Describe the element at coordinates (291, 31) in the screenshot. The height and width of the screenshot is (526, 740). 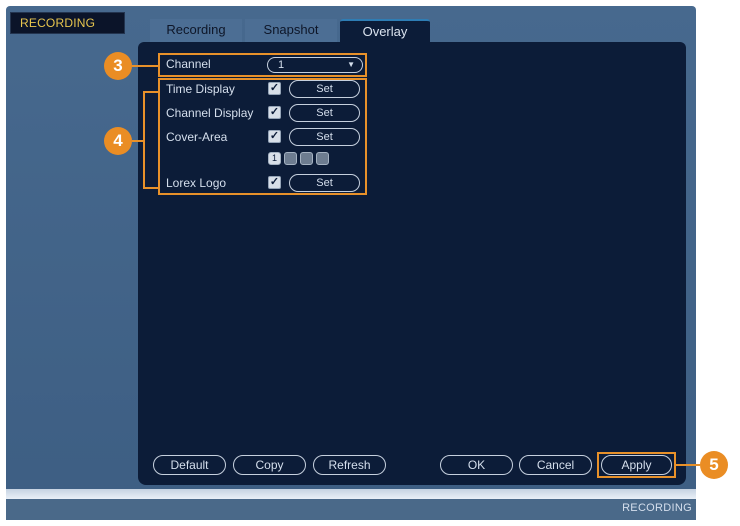
I see `tab-snapshot: Snapshot` at that location.